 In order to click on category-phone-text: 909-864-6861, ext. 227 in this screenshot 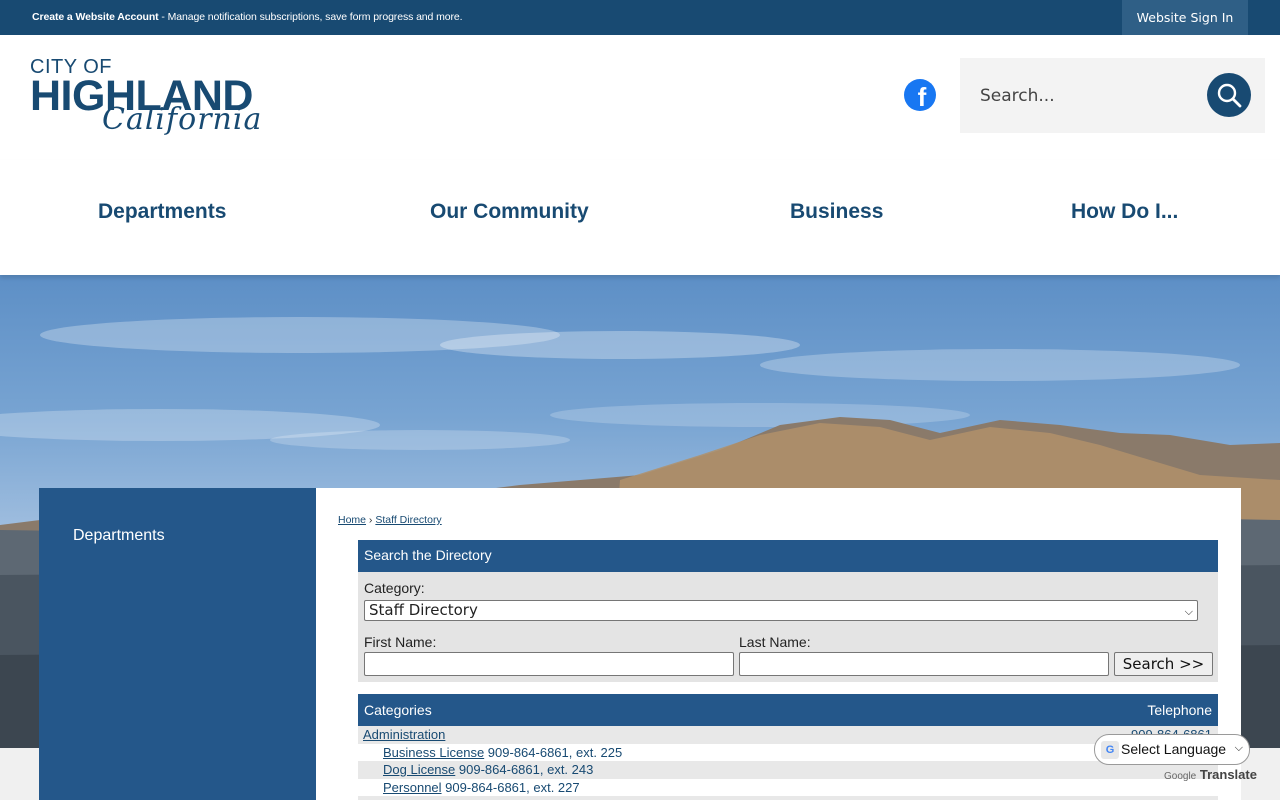, I will do `click(512, 787)`.